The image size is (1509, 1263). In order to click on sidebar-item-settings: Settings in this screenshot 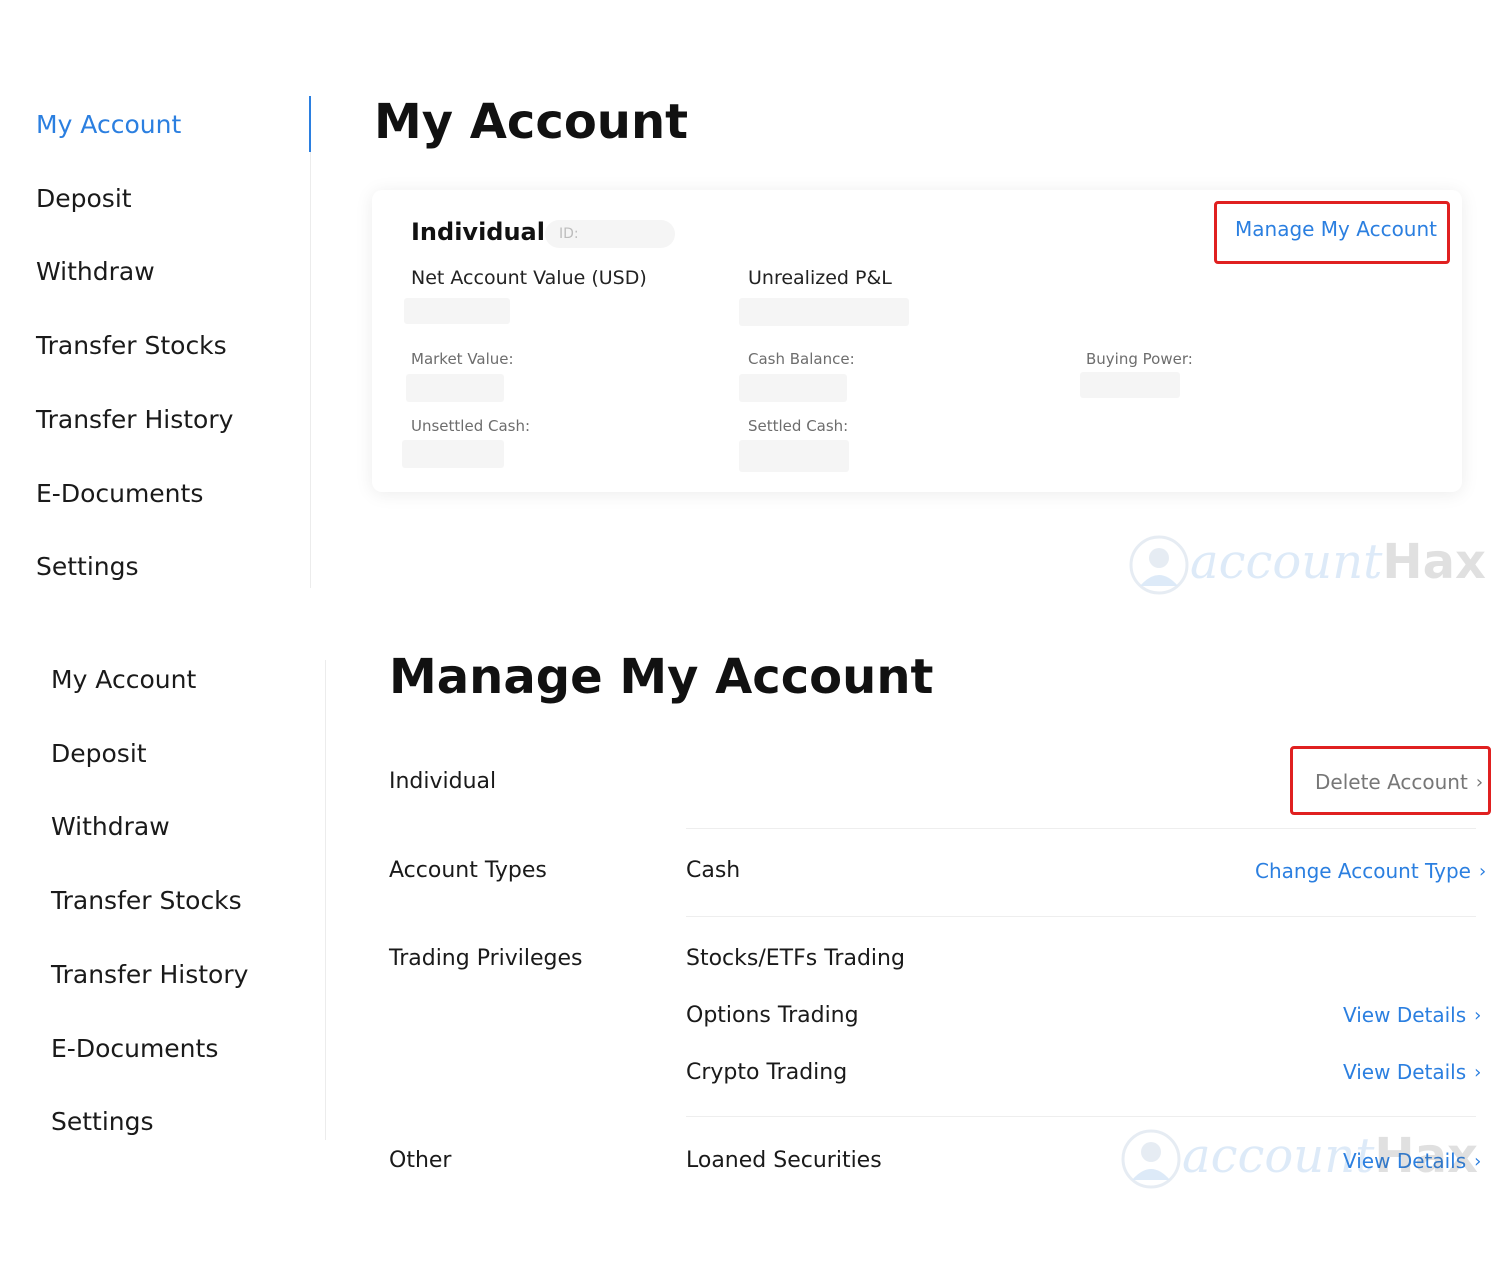, I will do `click(102, 1122)`.